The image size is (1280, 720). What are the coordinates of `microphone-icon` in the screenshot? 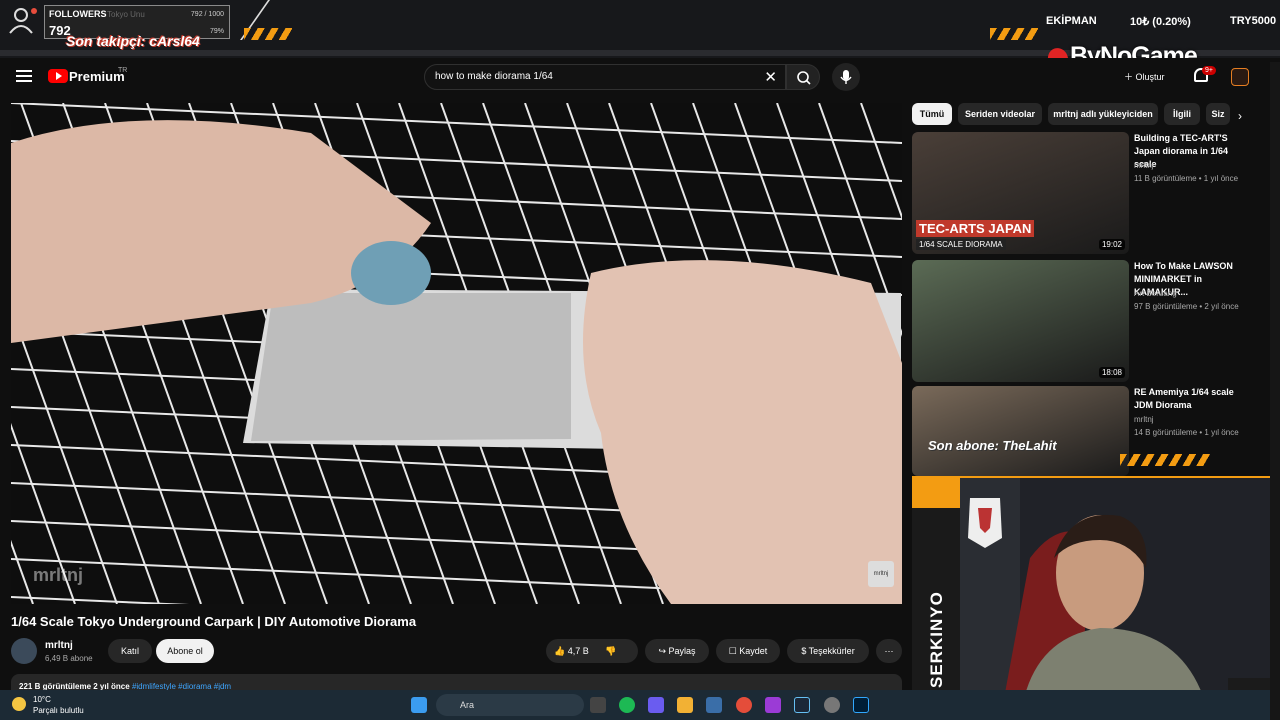 It's located at (846, 77).